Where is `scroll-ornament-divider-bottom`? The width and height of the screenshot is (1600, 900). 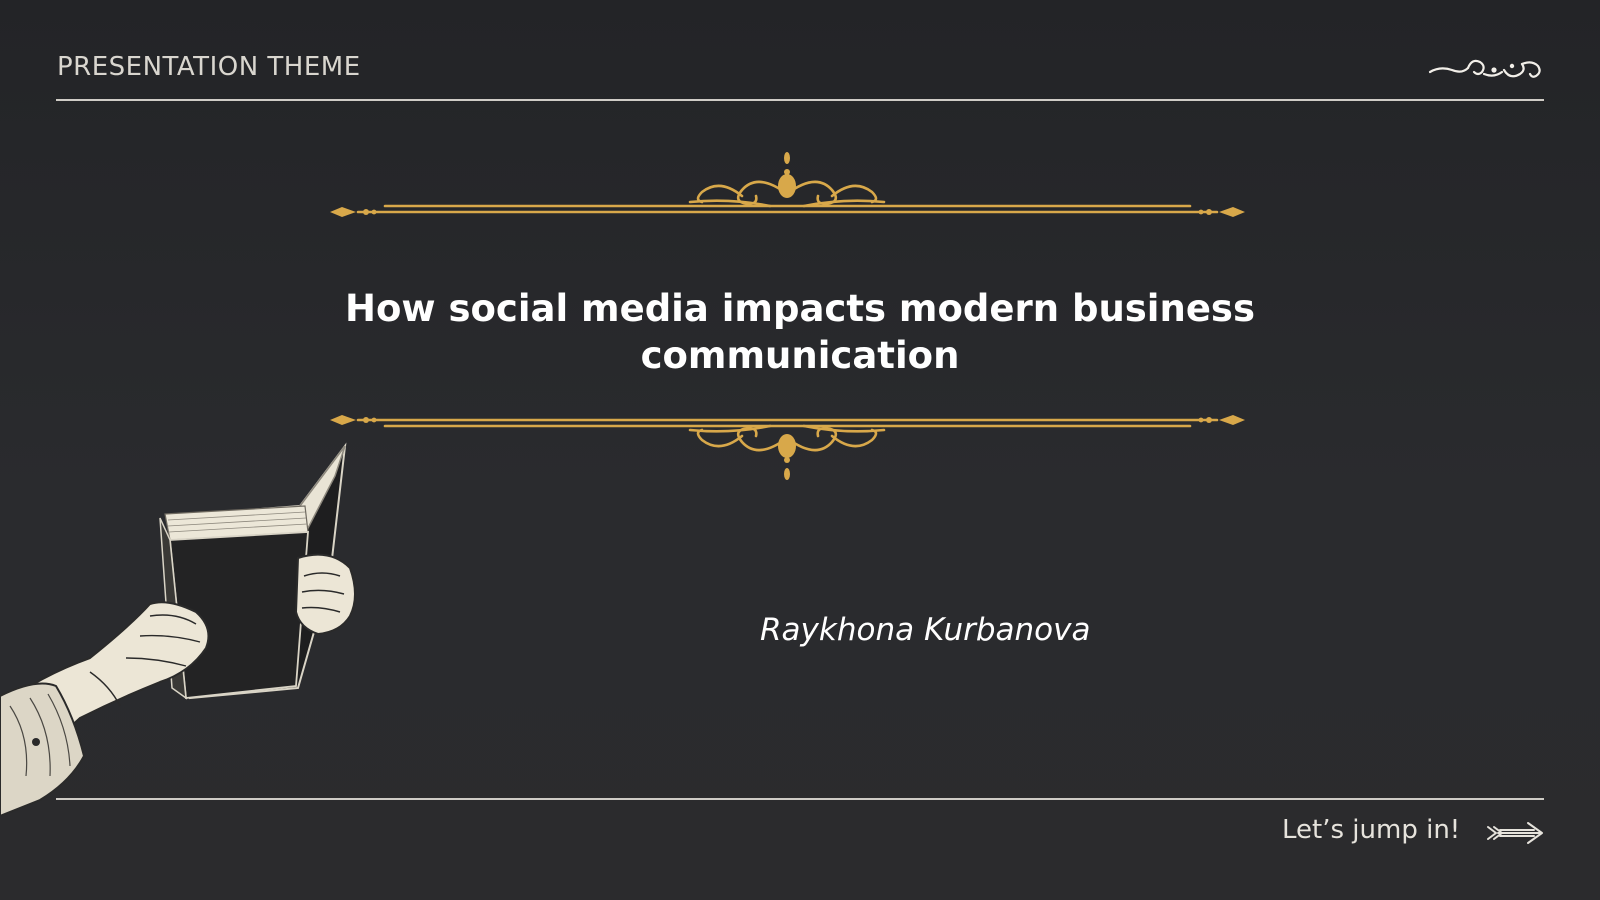
scroll-ornament-divider-bottom is located at coordinates (787, 447).